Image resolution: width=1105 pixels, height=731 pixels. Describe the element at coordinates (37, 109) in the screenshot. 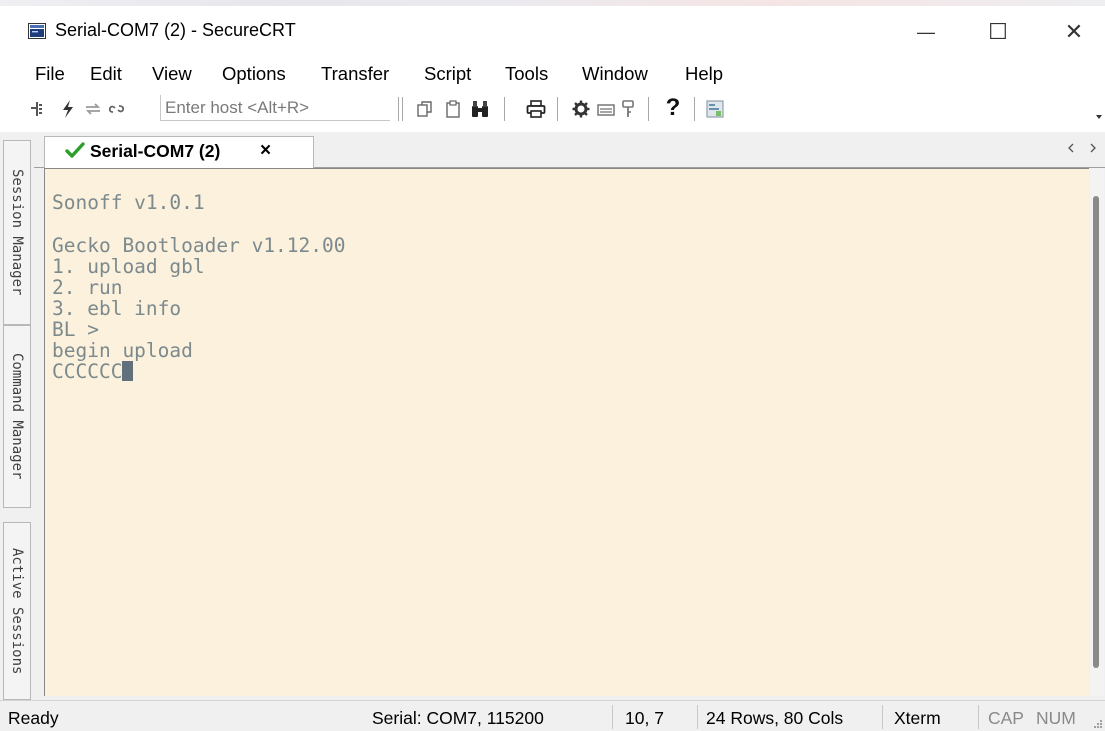

I see `connect-bar-icon` at that location.